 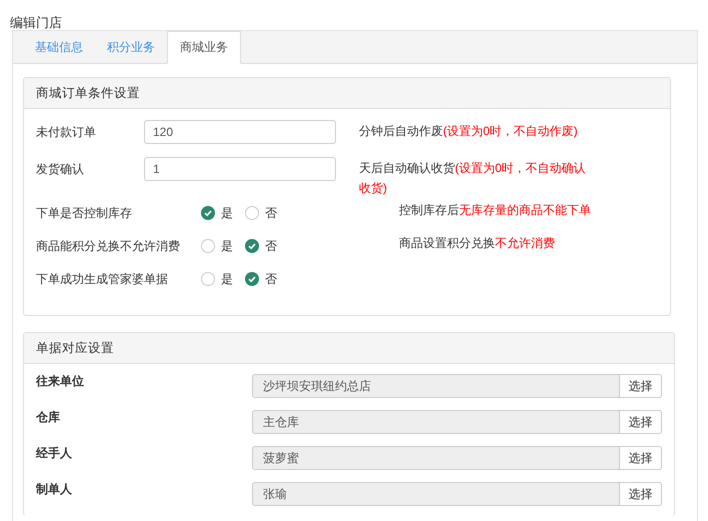 What do you see at coordinates (240, 169) in the screenshot?
I see `input-field: 1` at bounding box center [240, 169].